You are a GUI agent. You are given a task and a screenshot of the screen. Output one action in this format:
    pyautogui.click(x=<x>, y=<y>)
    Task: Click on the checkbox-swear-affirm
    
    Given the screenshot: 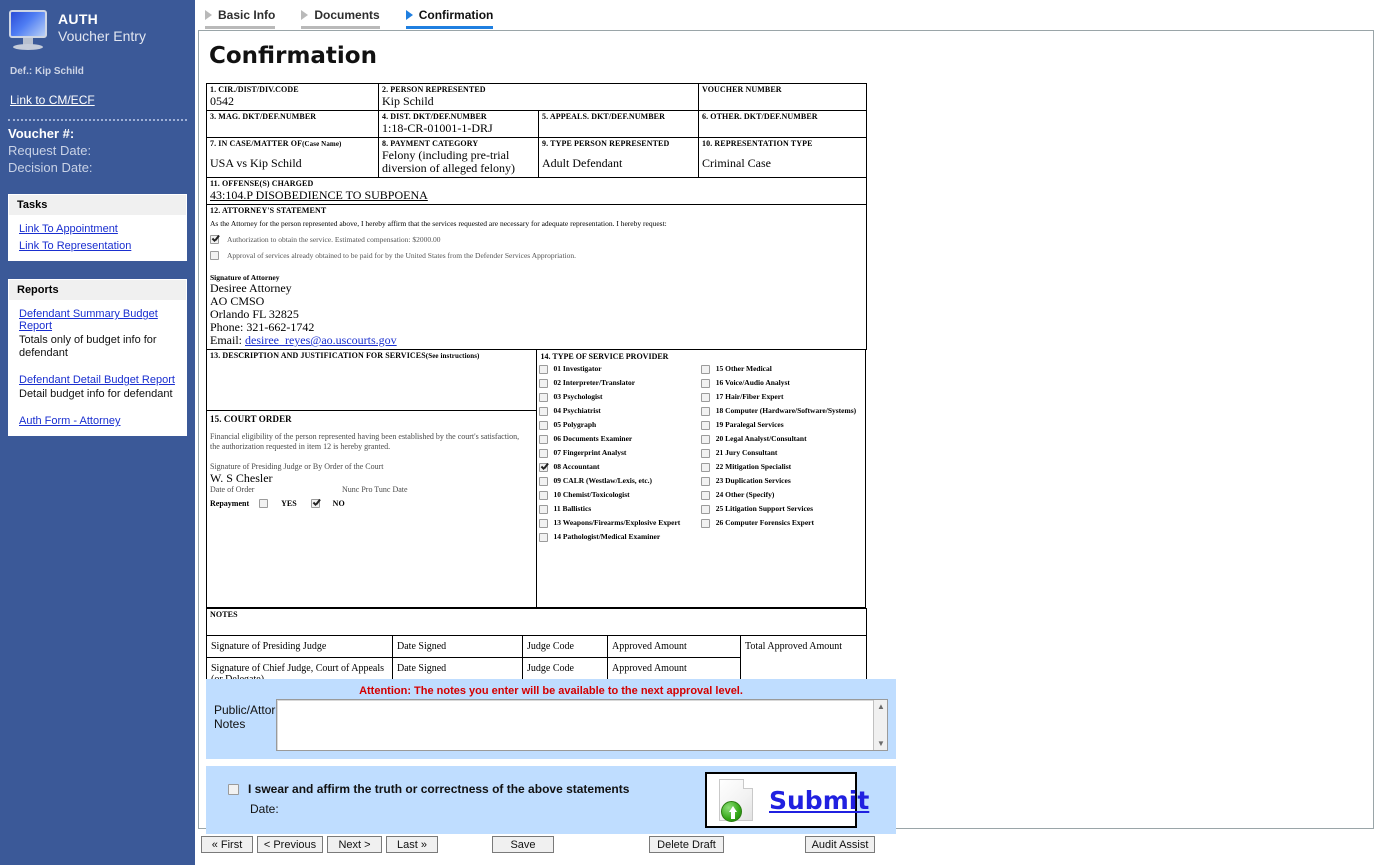 What is the action you would take?
    pyautogui.click(x=233, y=789)
    